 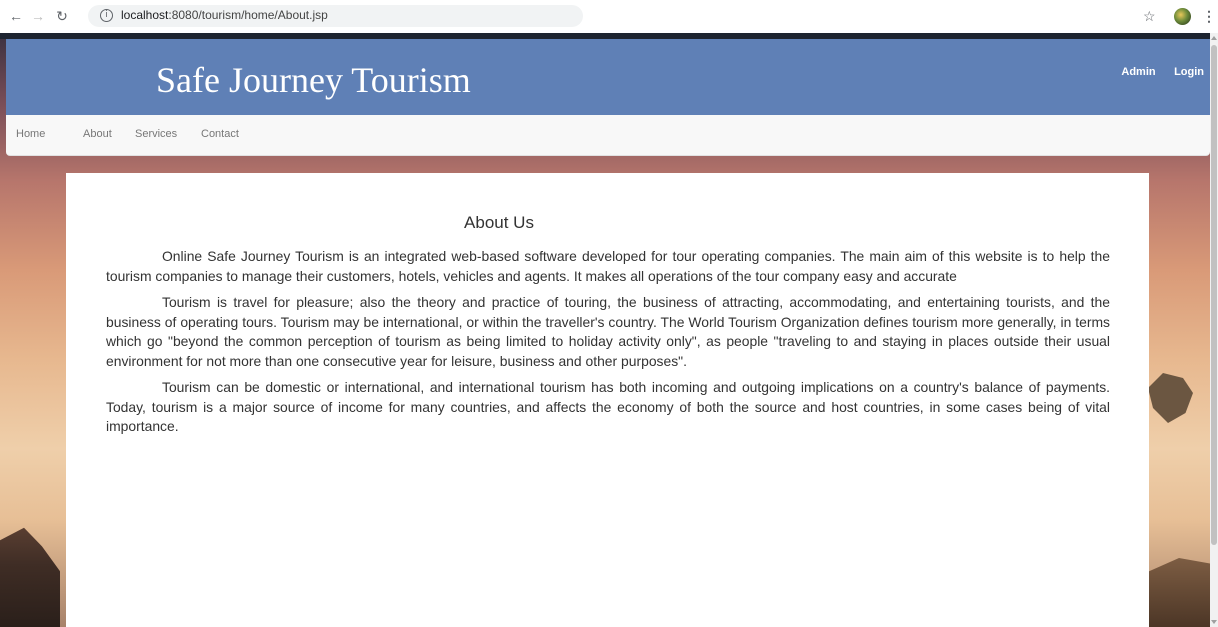 I want to click on reload-icon: ↻, so click(x=62, y=16).